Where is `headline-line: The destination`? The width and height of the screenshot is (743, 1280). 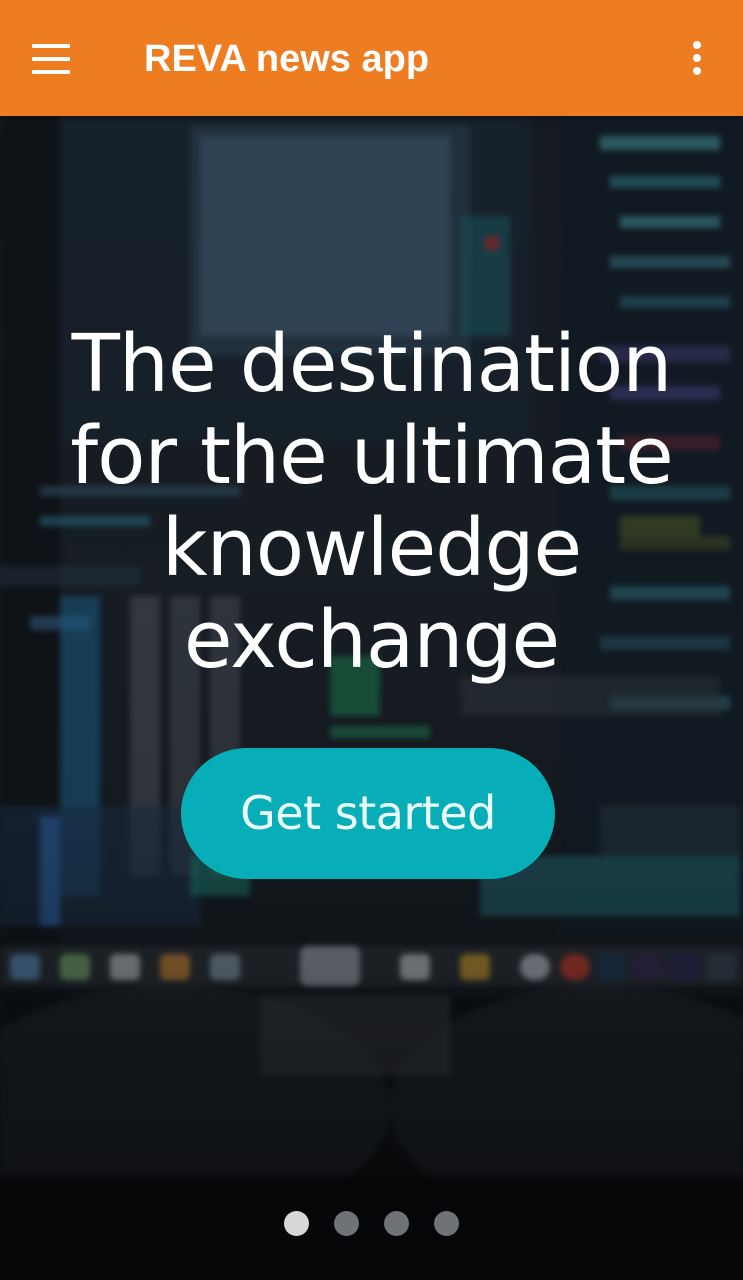 headline-line: The destination is located at coordinates (372, 364).